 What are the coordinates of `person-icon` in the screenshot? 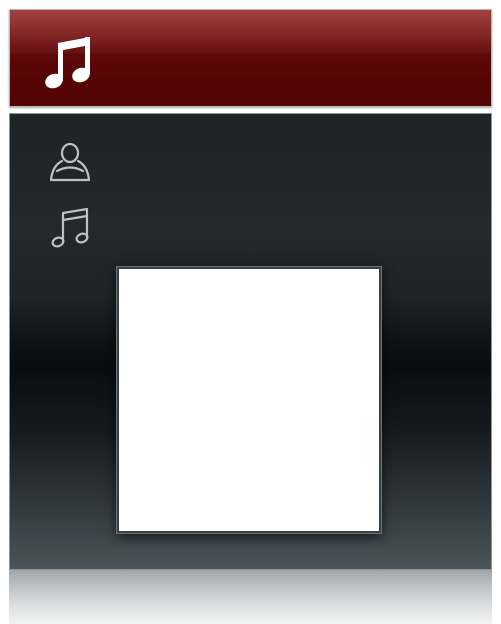 It's located at (70, 162).